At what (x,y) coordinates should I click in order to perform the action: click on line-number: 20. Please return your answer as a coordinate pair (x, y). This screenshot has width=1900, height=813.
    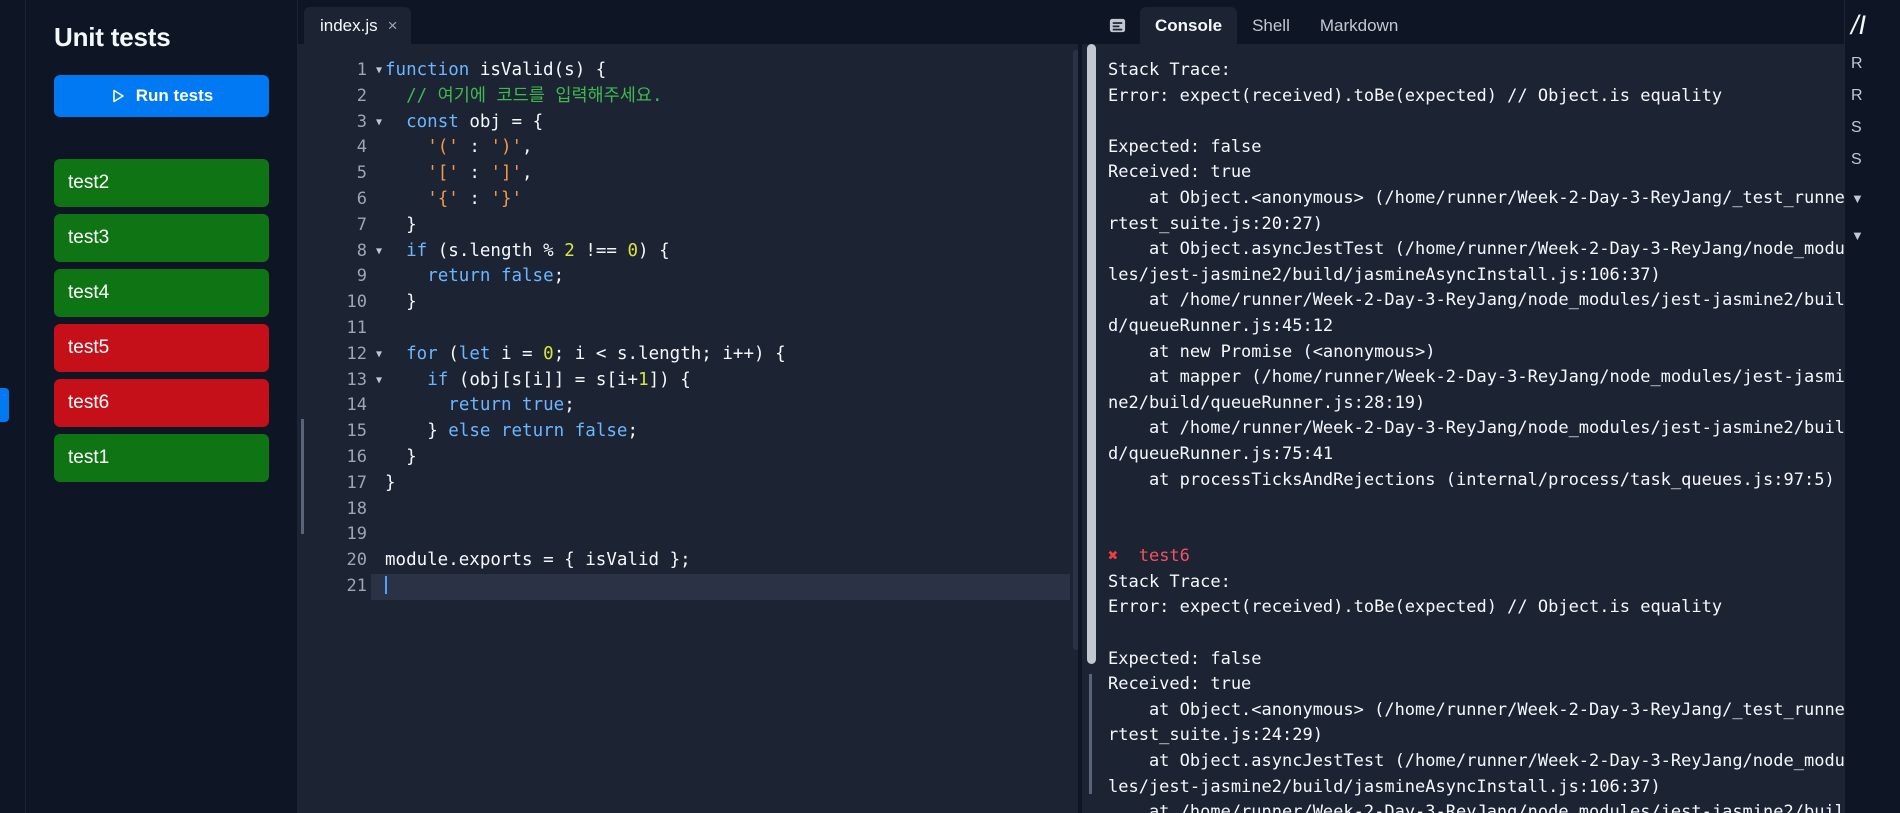
    Looking at the image, I should click on (356, 560).